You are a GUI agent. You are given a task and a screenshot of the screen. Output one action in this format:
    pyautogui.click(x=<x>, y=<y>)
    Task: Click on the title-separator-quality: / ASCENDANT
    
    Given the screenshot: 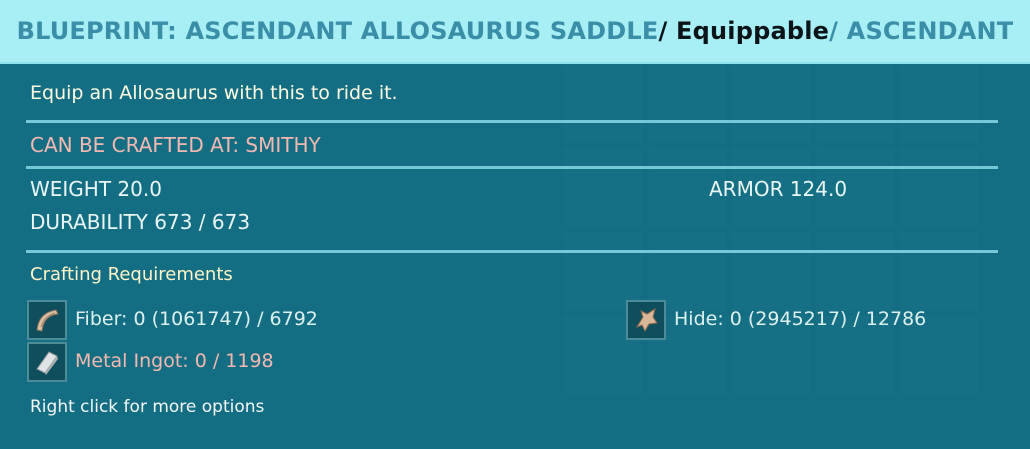 What is the action you would take?
    pyautogui.click(x=921, y=31)
    